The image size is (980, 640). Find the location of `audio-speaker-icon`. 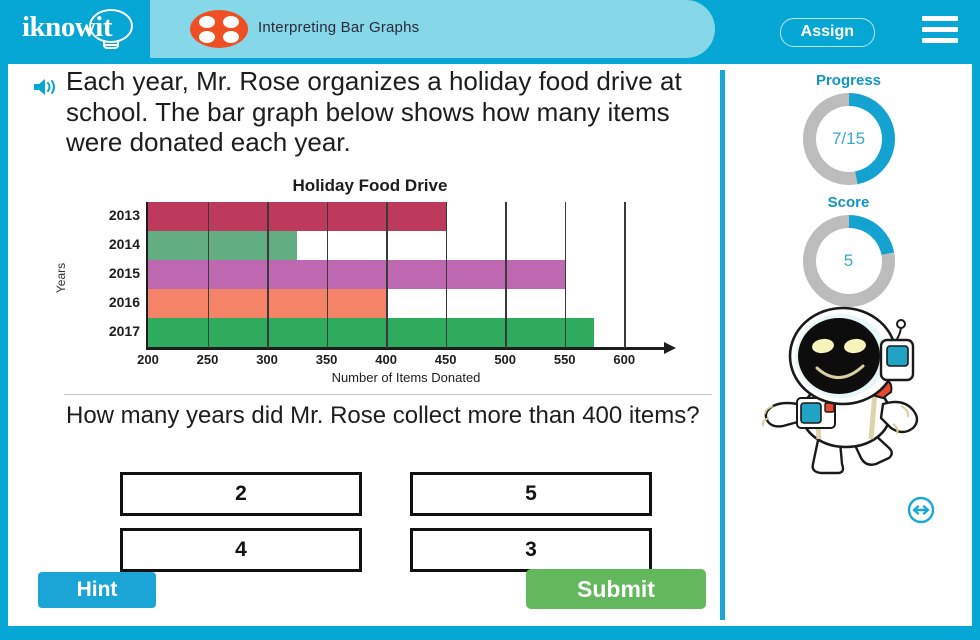

audio-speaker-icon is located at coordinates (46, 87).